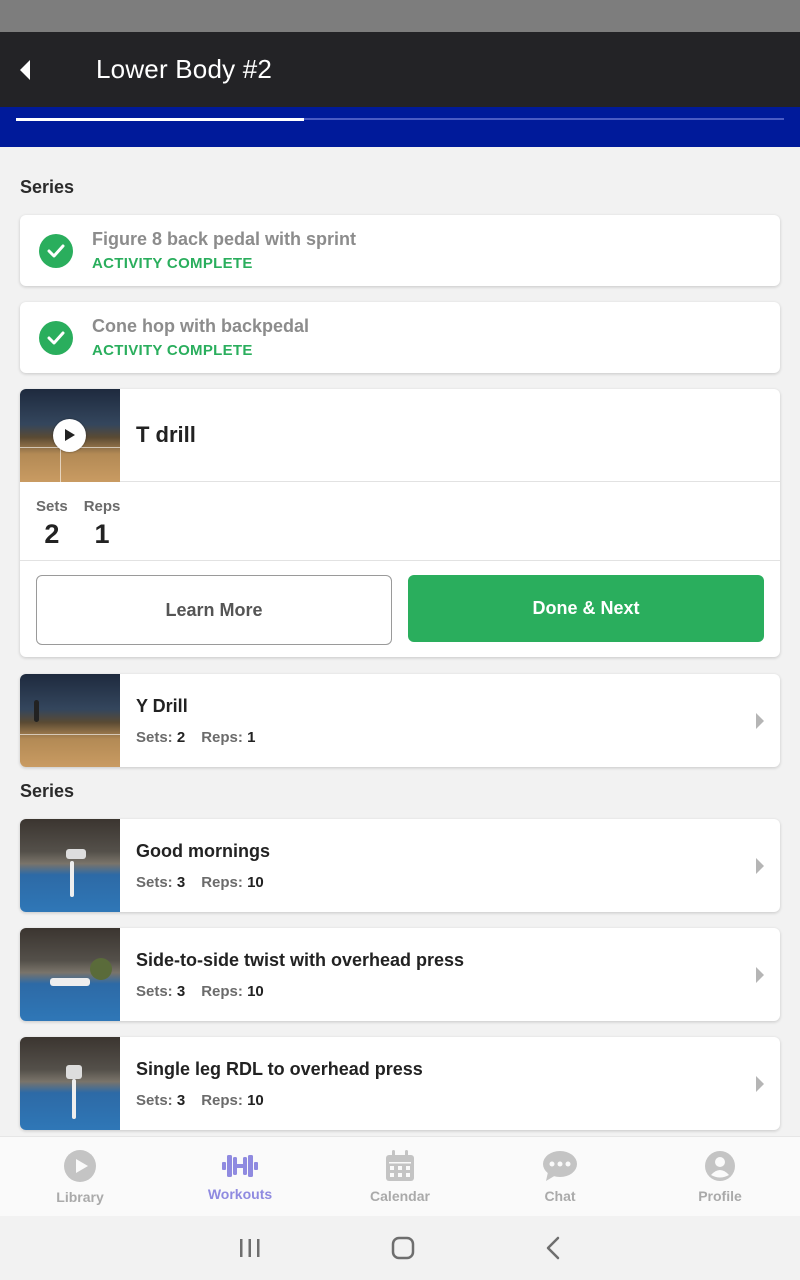 This screenshot has width=800, height=1280. I want to click on done-next-button: Done & Next, so click(586, 608).